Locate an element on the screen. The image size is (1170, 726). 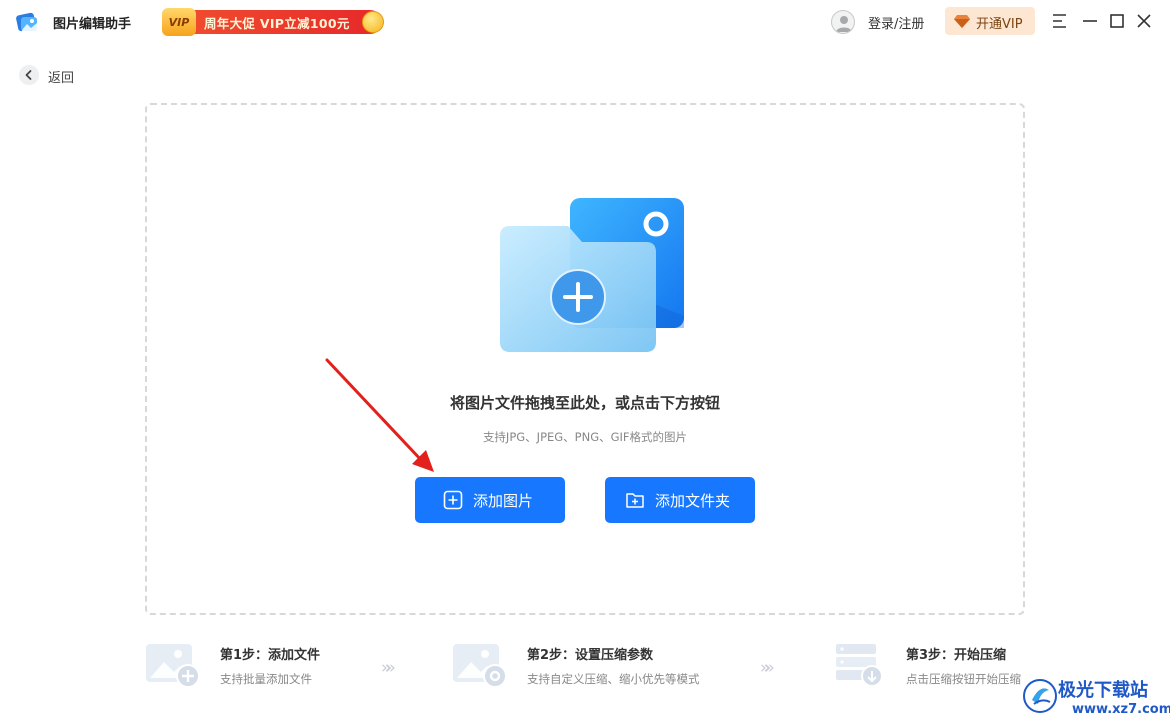
add-images-button: 添加图片 is located at coordinates (490, 500).